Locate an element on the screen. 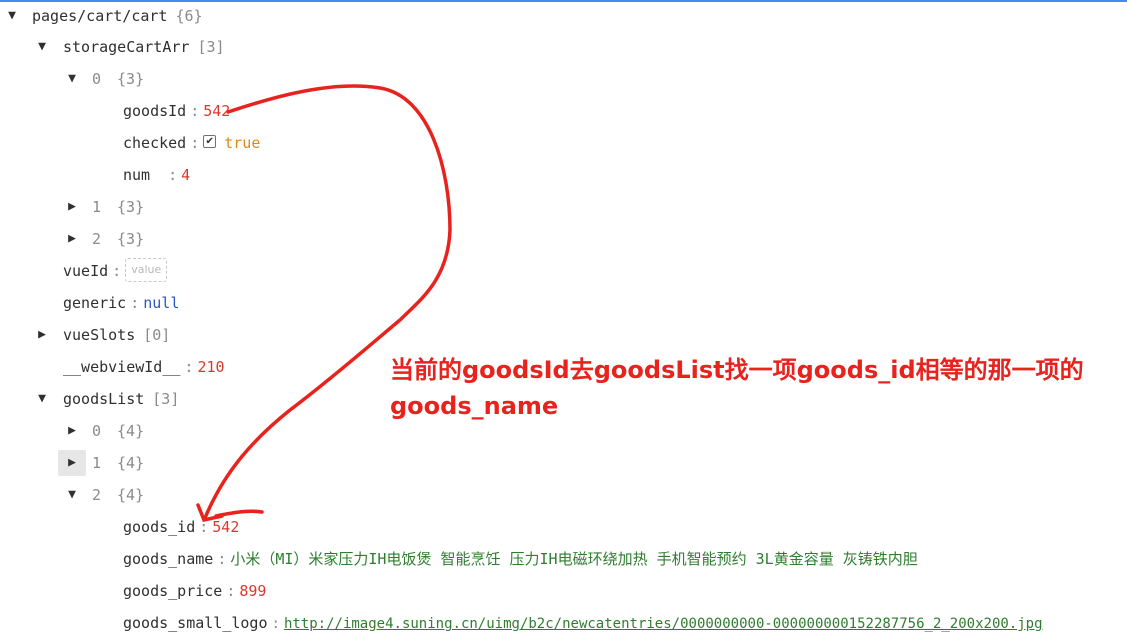 Image resolution: width=1127 pixels, height=640 pixels. field-webview-id: __webviewId__:210 is located at coordinates (144, 367).